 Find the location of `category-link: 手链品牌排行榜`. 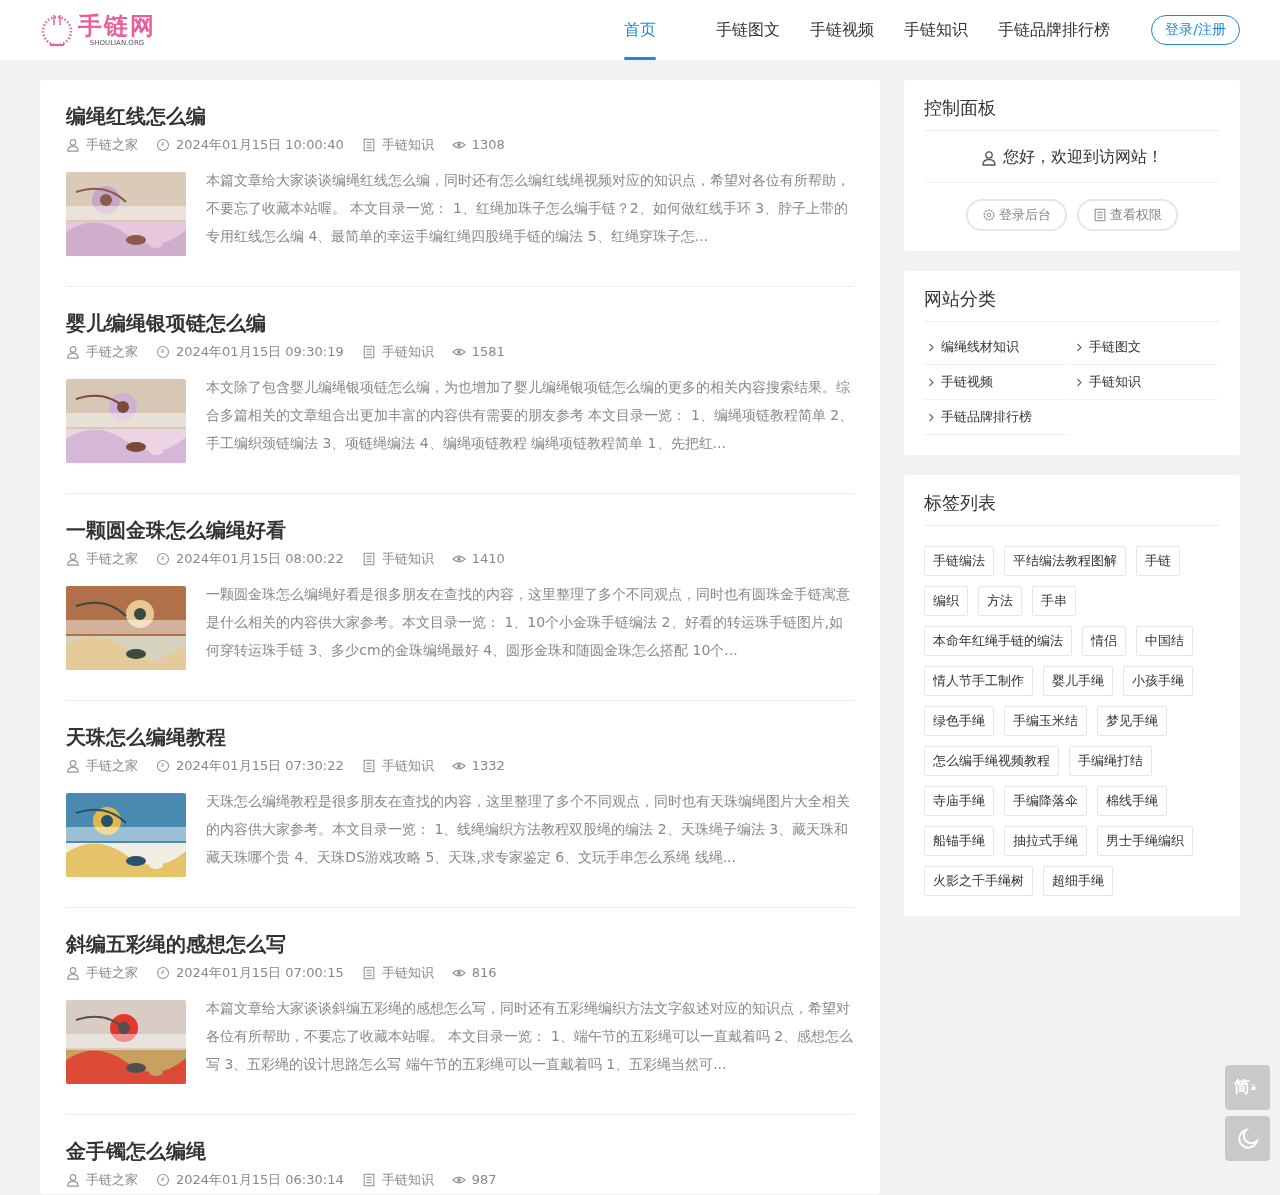

category-link: 手链品牌排行榜 is located at coordinates (997, 417).